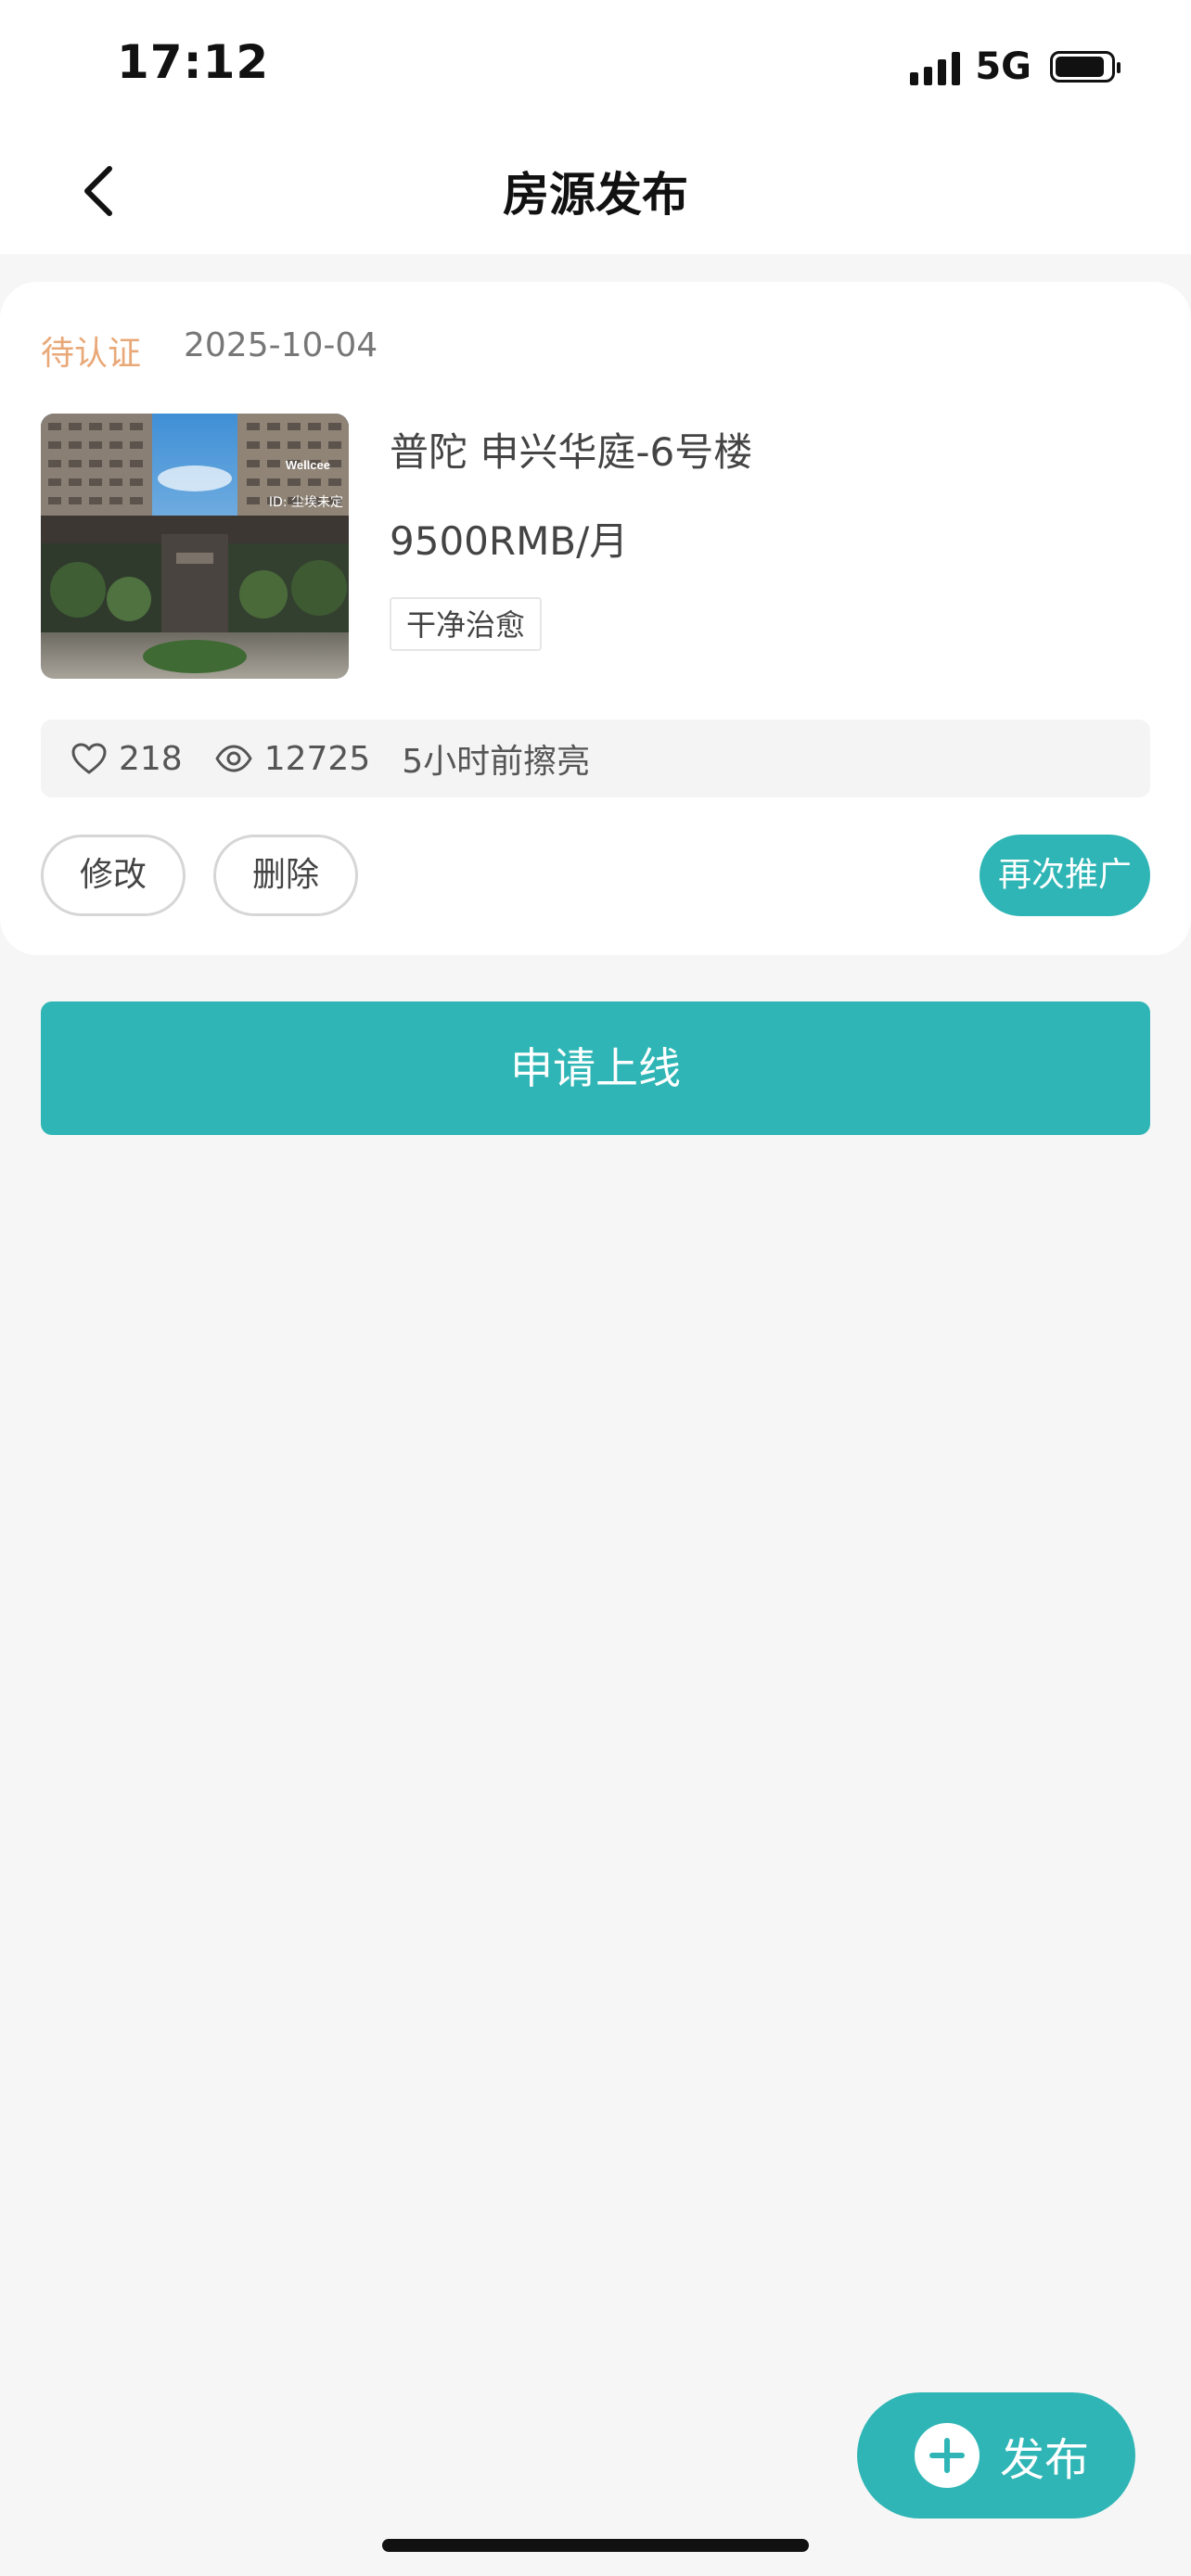 Image resolution: width=1191 pixels, height=2576 pixels. Describe the element at coordinates (317, 759) in the screenshot. I see `views-count: 12725` at that location.